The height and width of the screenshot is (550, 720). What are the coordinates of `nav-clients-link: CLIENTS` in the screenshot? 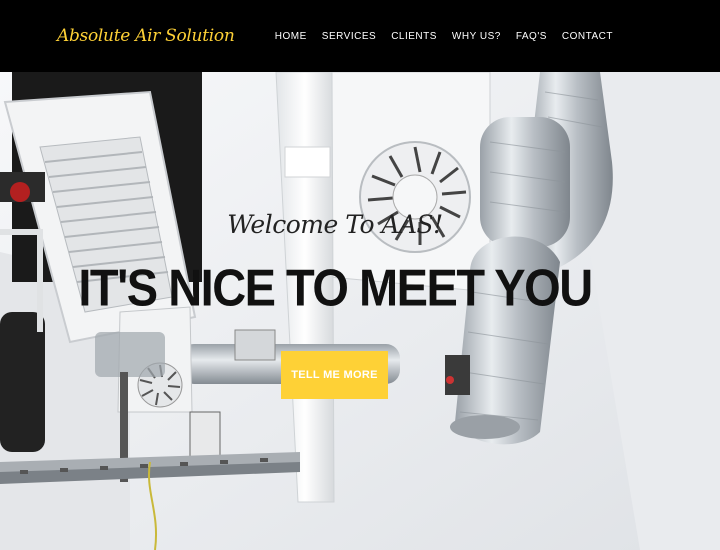 It's located at (414, 36).